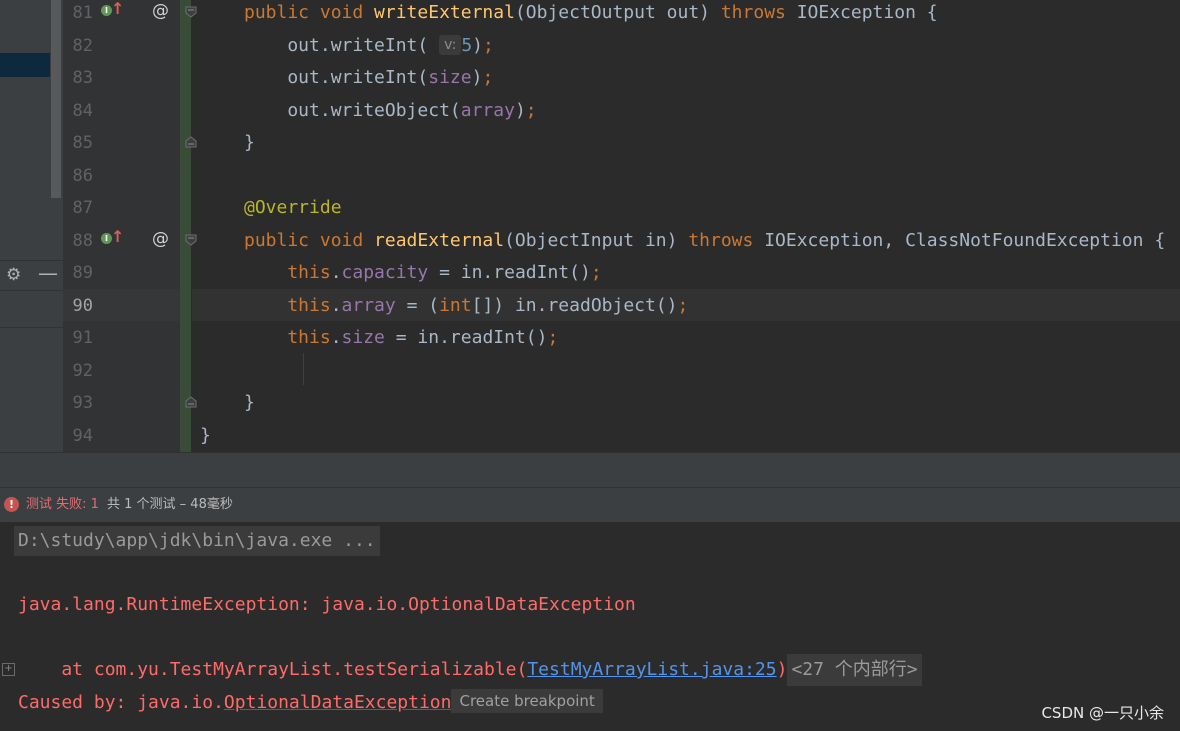 The width and height of the screenshot is (1180, 731). What do you see at coordinates (621, 46) in the screenshot?
I see `code-line: 82 out.writeInt( v: 5);` at bounding box center [621, 46].